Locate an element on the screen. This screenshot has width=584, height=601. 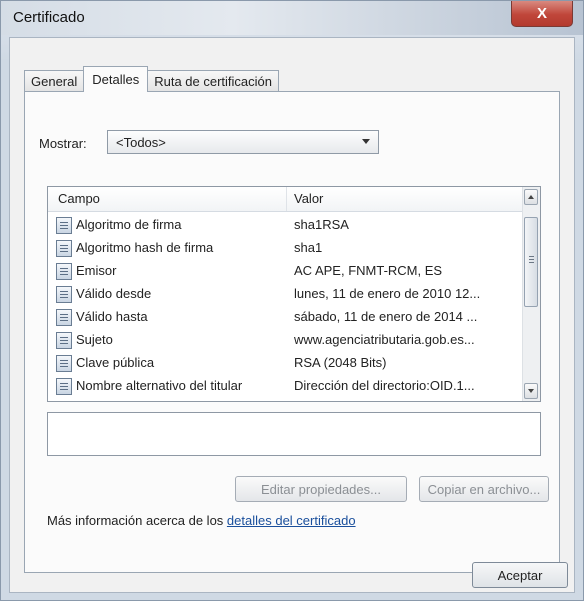
show-label: Mostrar: is located at coordinates (63, 143).